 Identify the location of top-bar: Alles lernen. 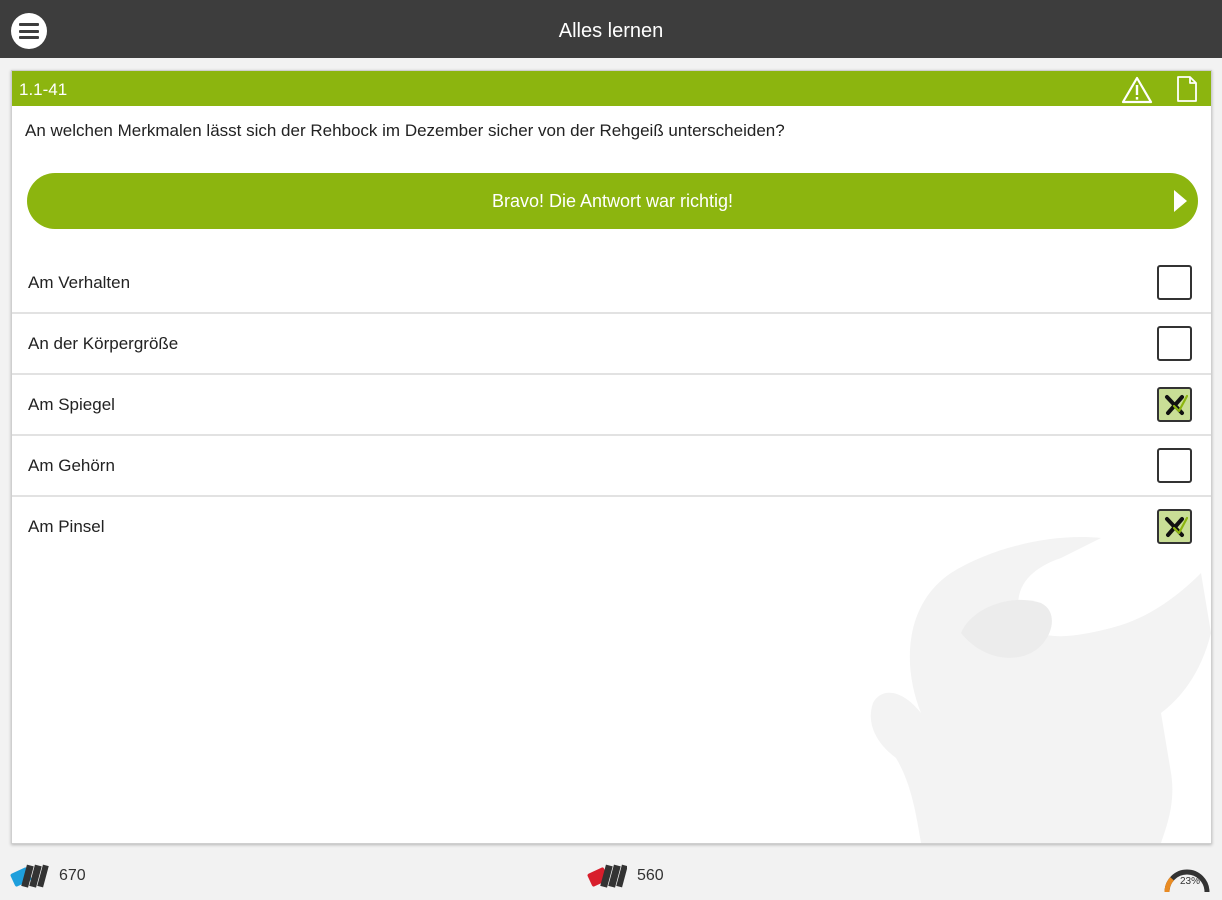
(611, 29).